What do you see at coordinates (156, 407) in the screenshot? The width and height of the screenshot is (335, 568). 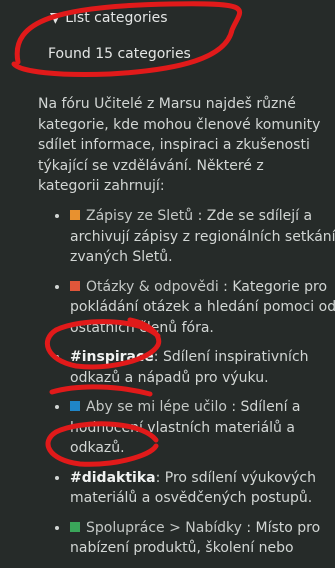 I see `category-link-aby: Aby se mi lépe učilo` at bounding box center [156, 407].